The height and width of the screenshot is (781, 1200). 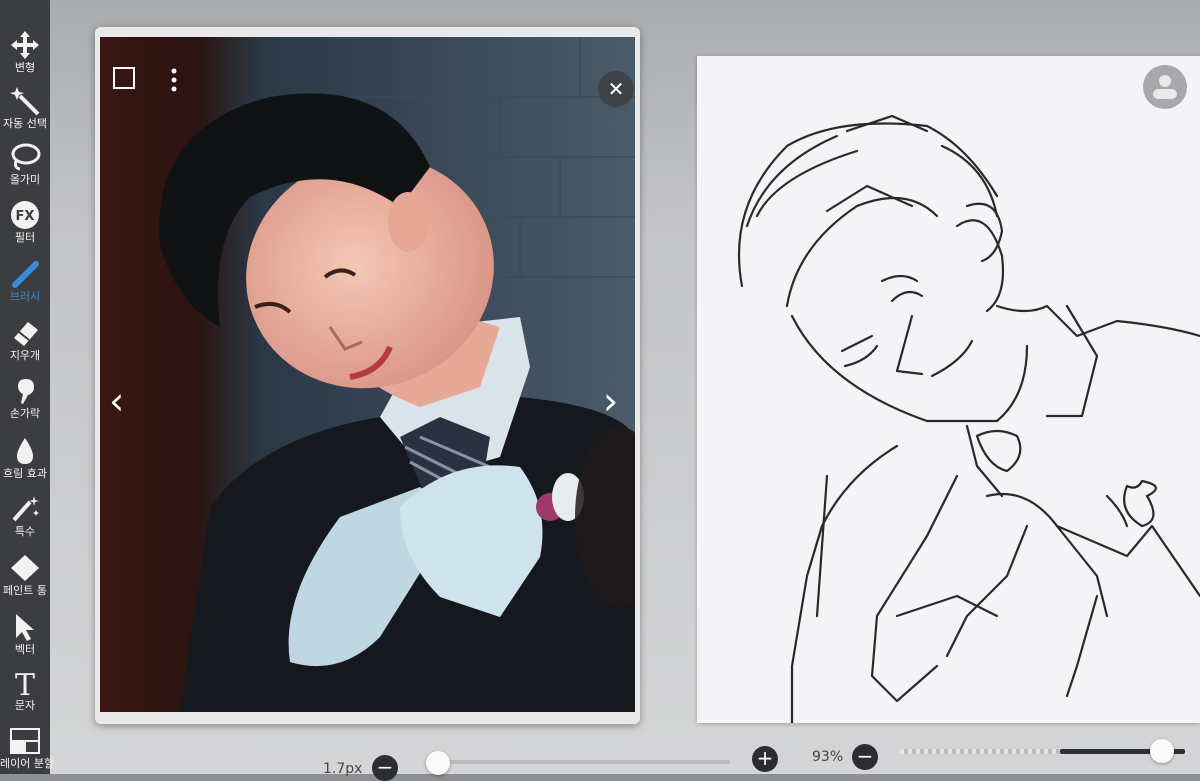 I want to click on tool-label: 올가미, so click(x=25, y=179).